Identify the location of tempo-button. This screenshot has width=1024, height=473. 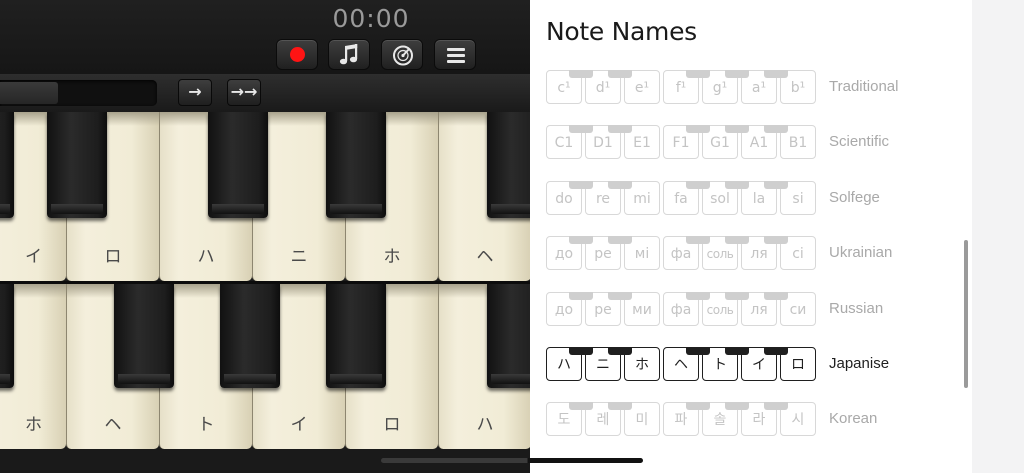
(402, 54).